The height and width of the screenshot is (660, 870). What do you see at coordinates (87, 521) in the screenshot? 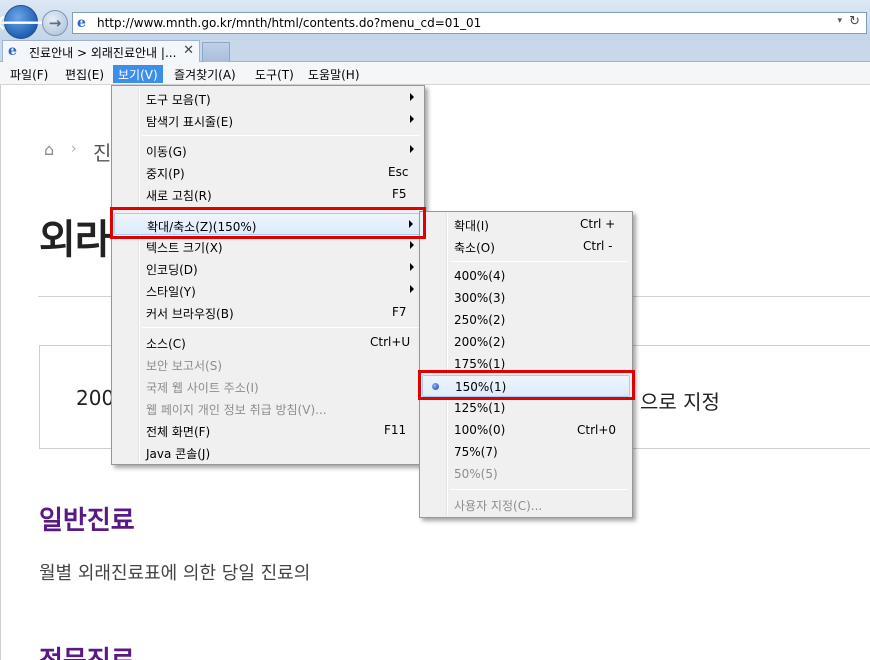
I see `section-title-general: 일반진료` at bounding box center [87, 521].